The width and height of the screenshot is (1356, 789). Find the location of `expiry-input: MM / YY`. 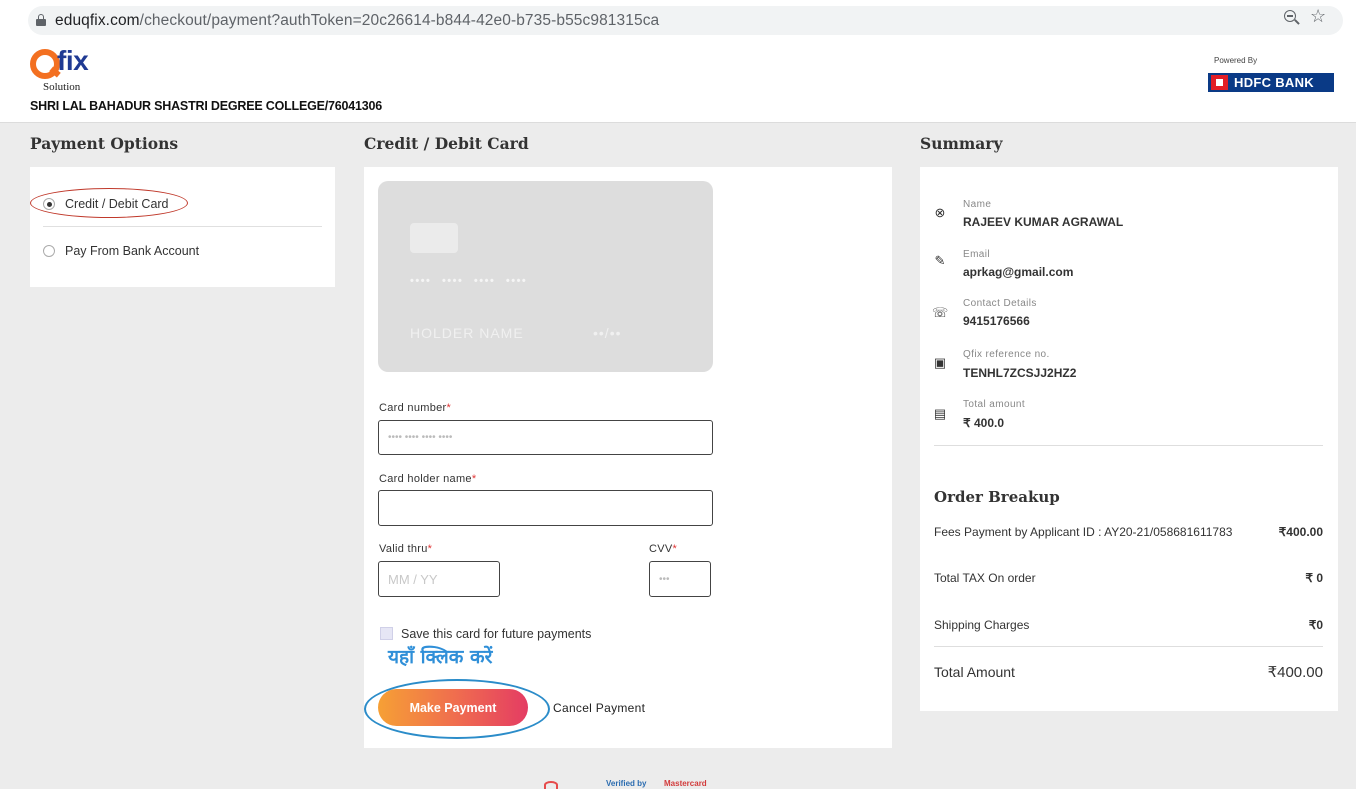

expiry-input: MM / YY is located at coordinates (439, 579).